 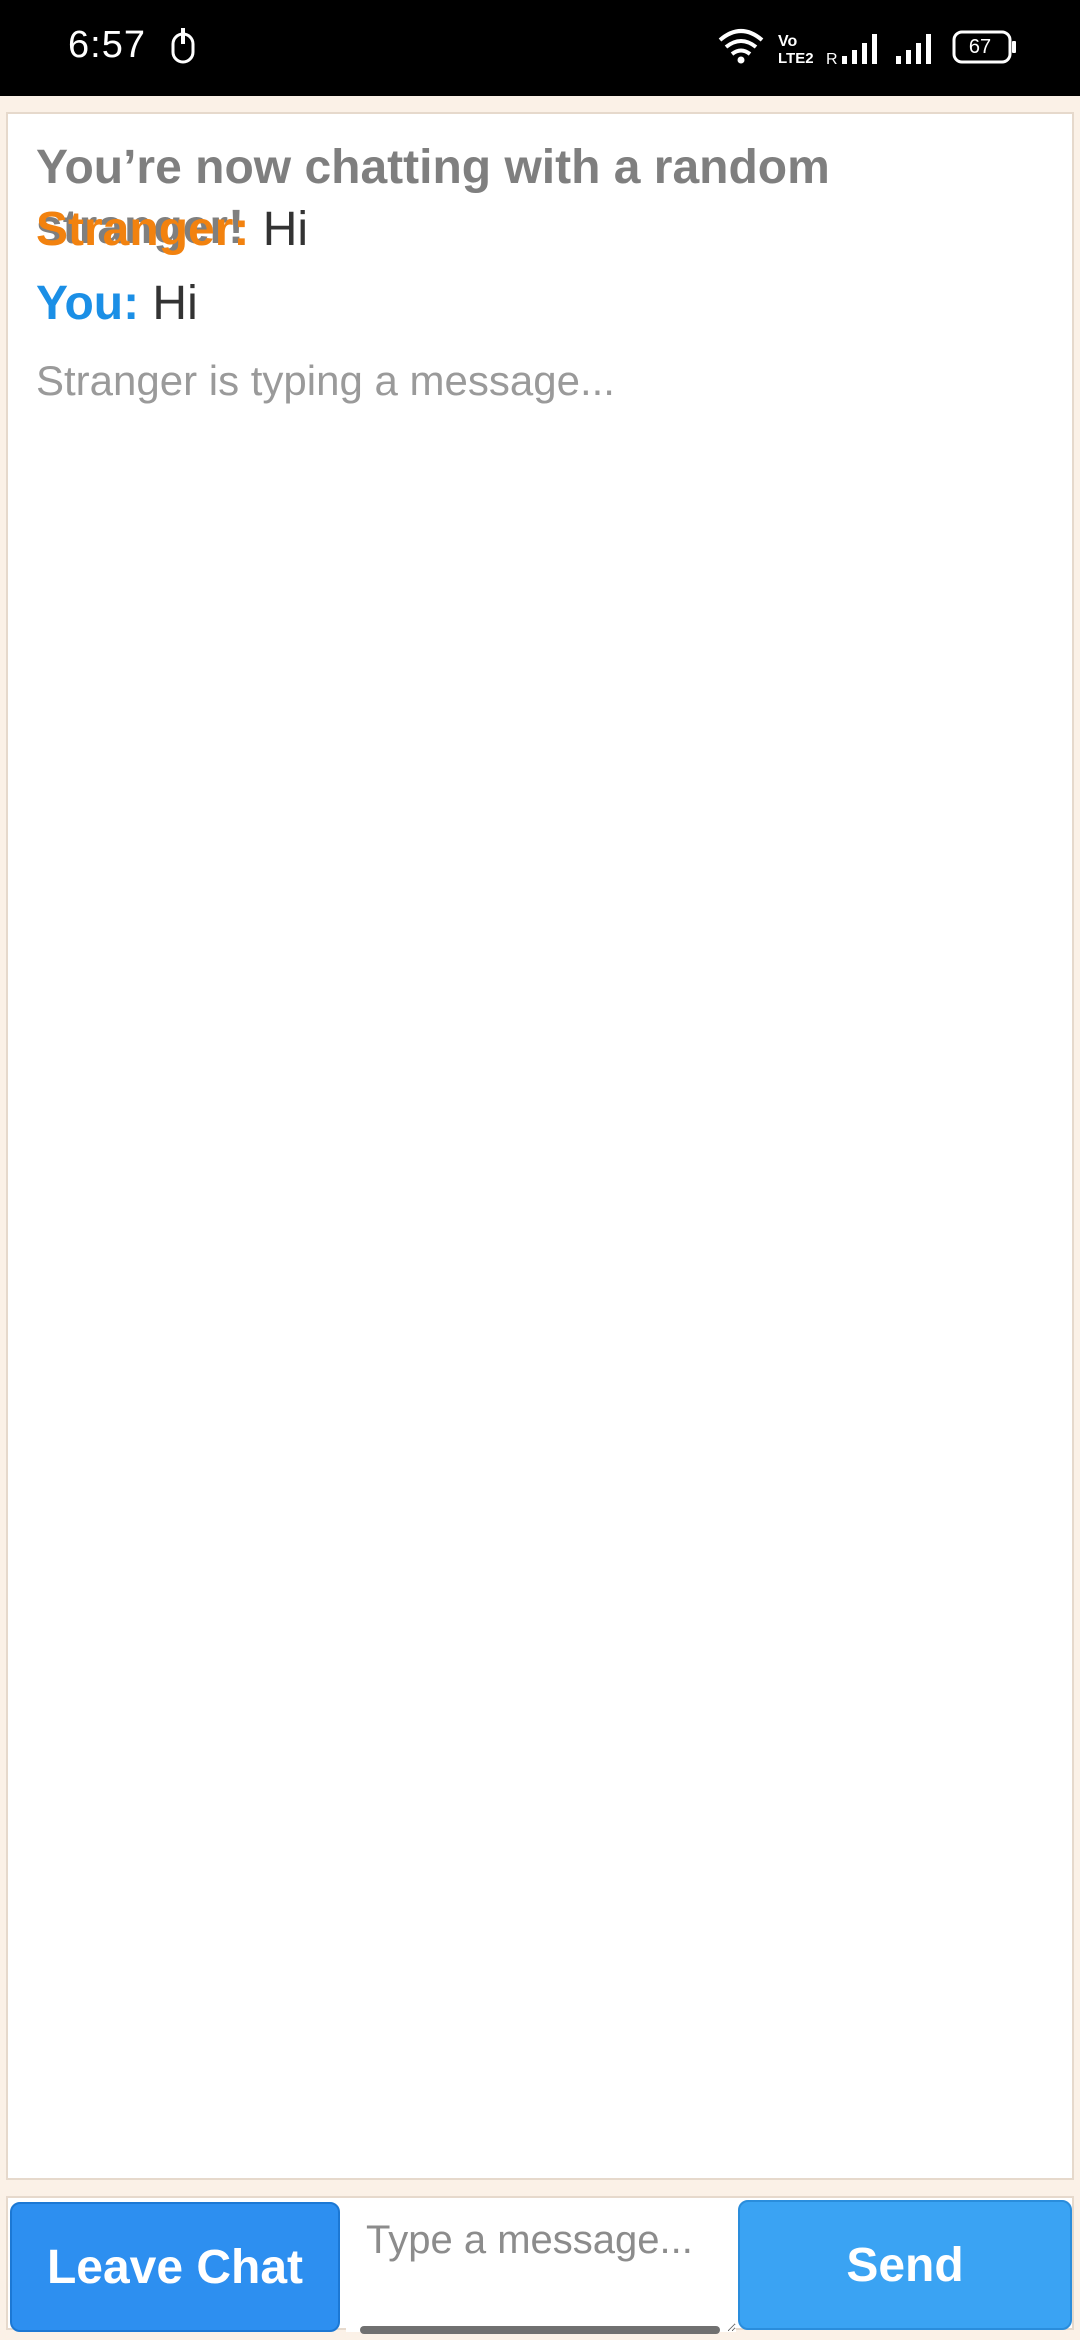 I want to click on message-stranger: Stranger: Hi, so click(x=172, y=230).